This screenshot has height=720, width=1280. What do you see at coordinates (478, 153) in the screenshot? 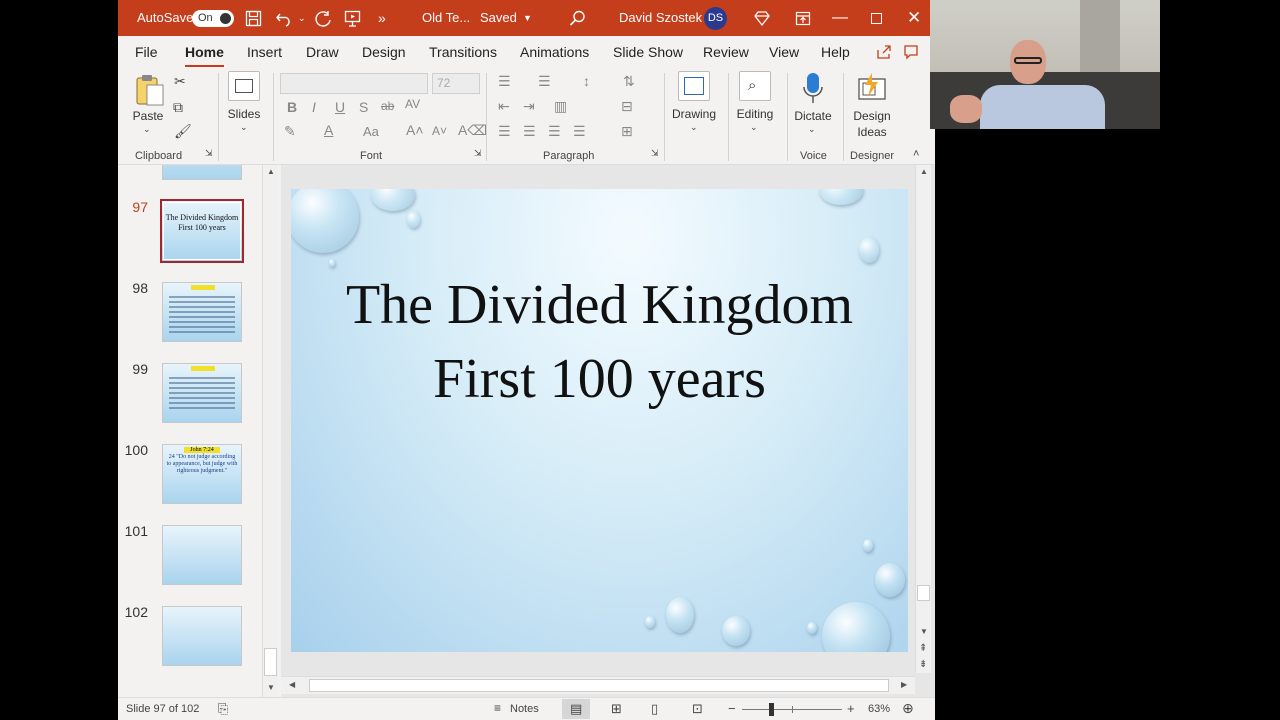
I see `font-launcher-icon: ⇲` at bounding box center [478, 153].